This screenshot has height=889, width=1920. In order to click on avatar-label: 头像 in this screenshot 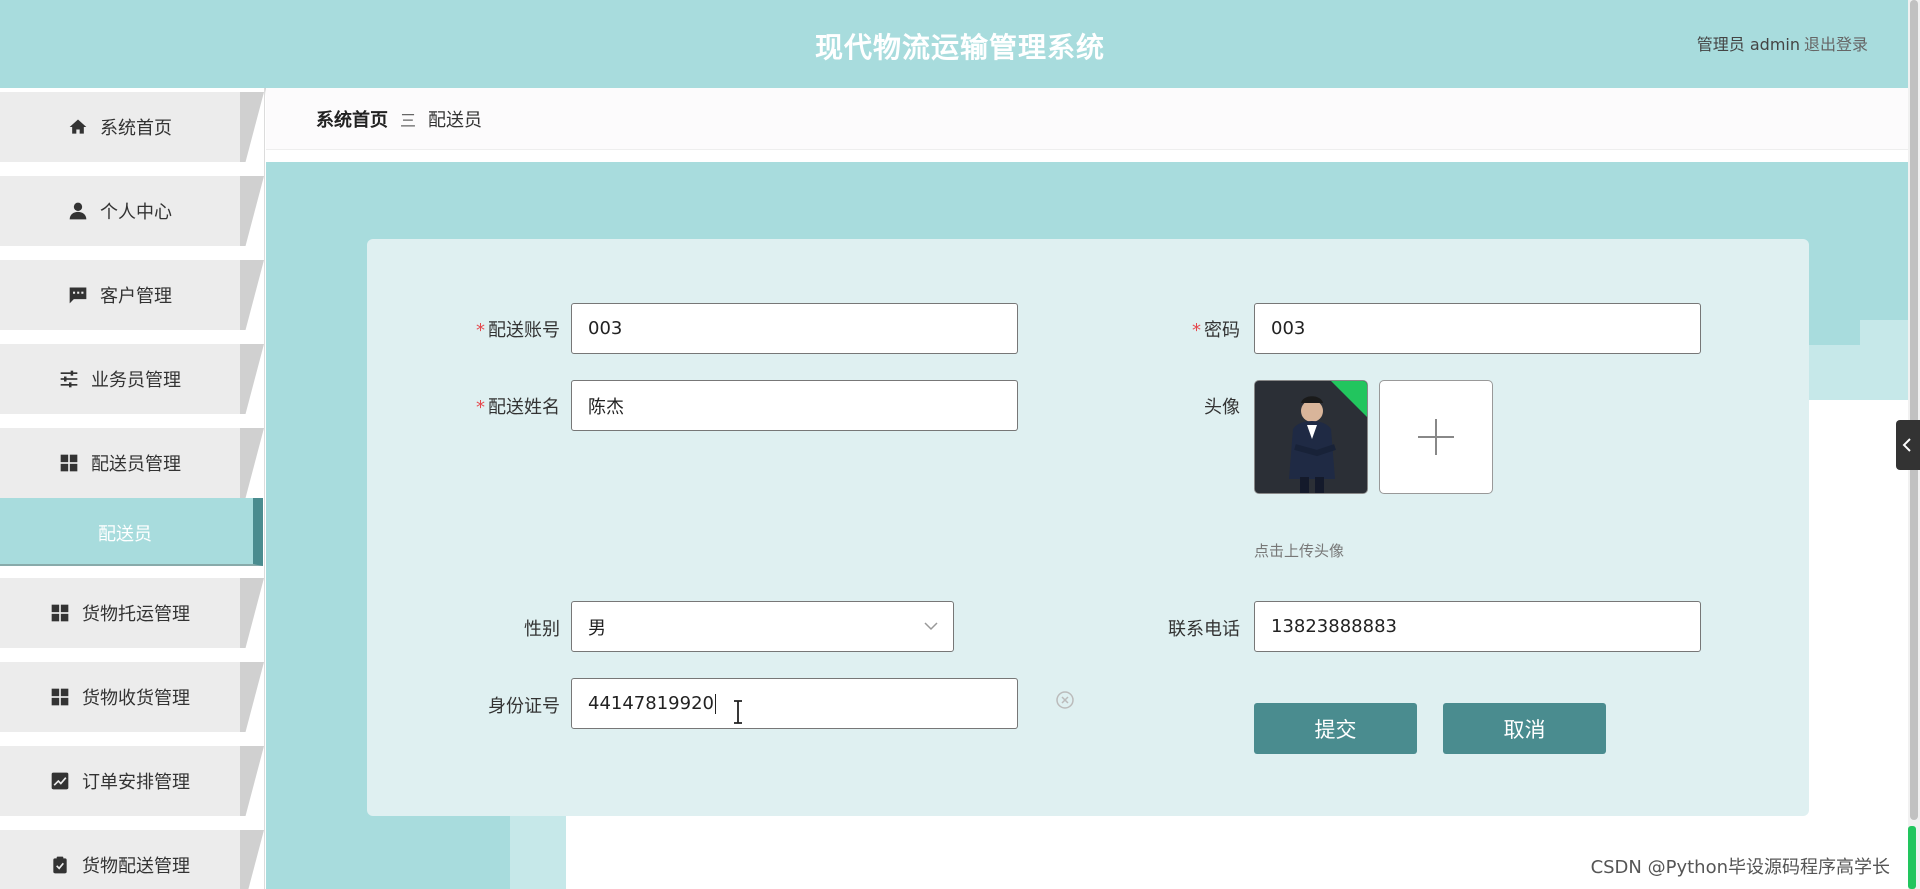, I will do `click(1222, 407)`.